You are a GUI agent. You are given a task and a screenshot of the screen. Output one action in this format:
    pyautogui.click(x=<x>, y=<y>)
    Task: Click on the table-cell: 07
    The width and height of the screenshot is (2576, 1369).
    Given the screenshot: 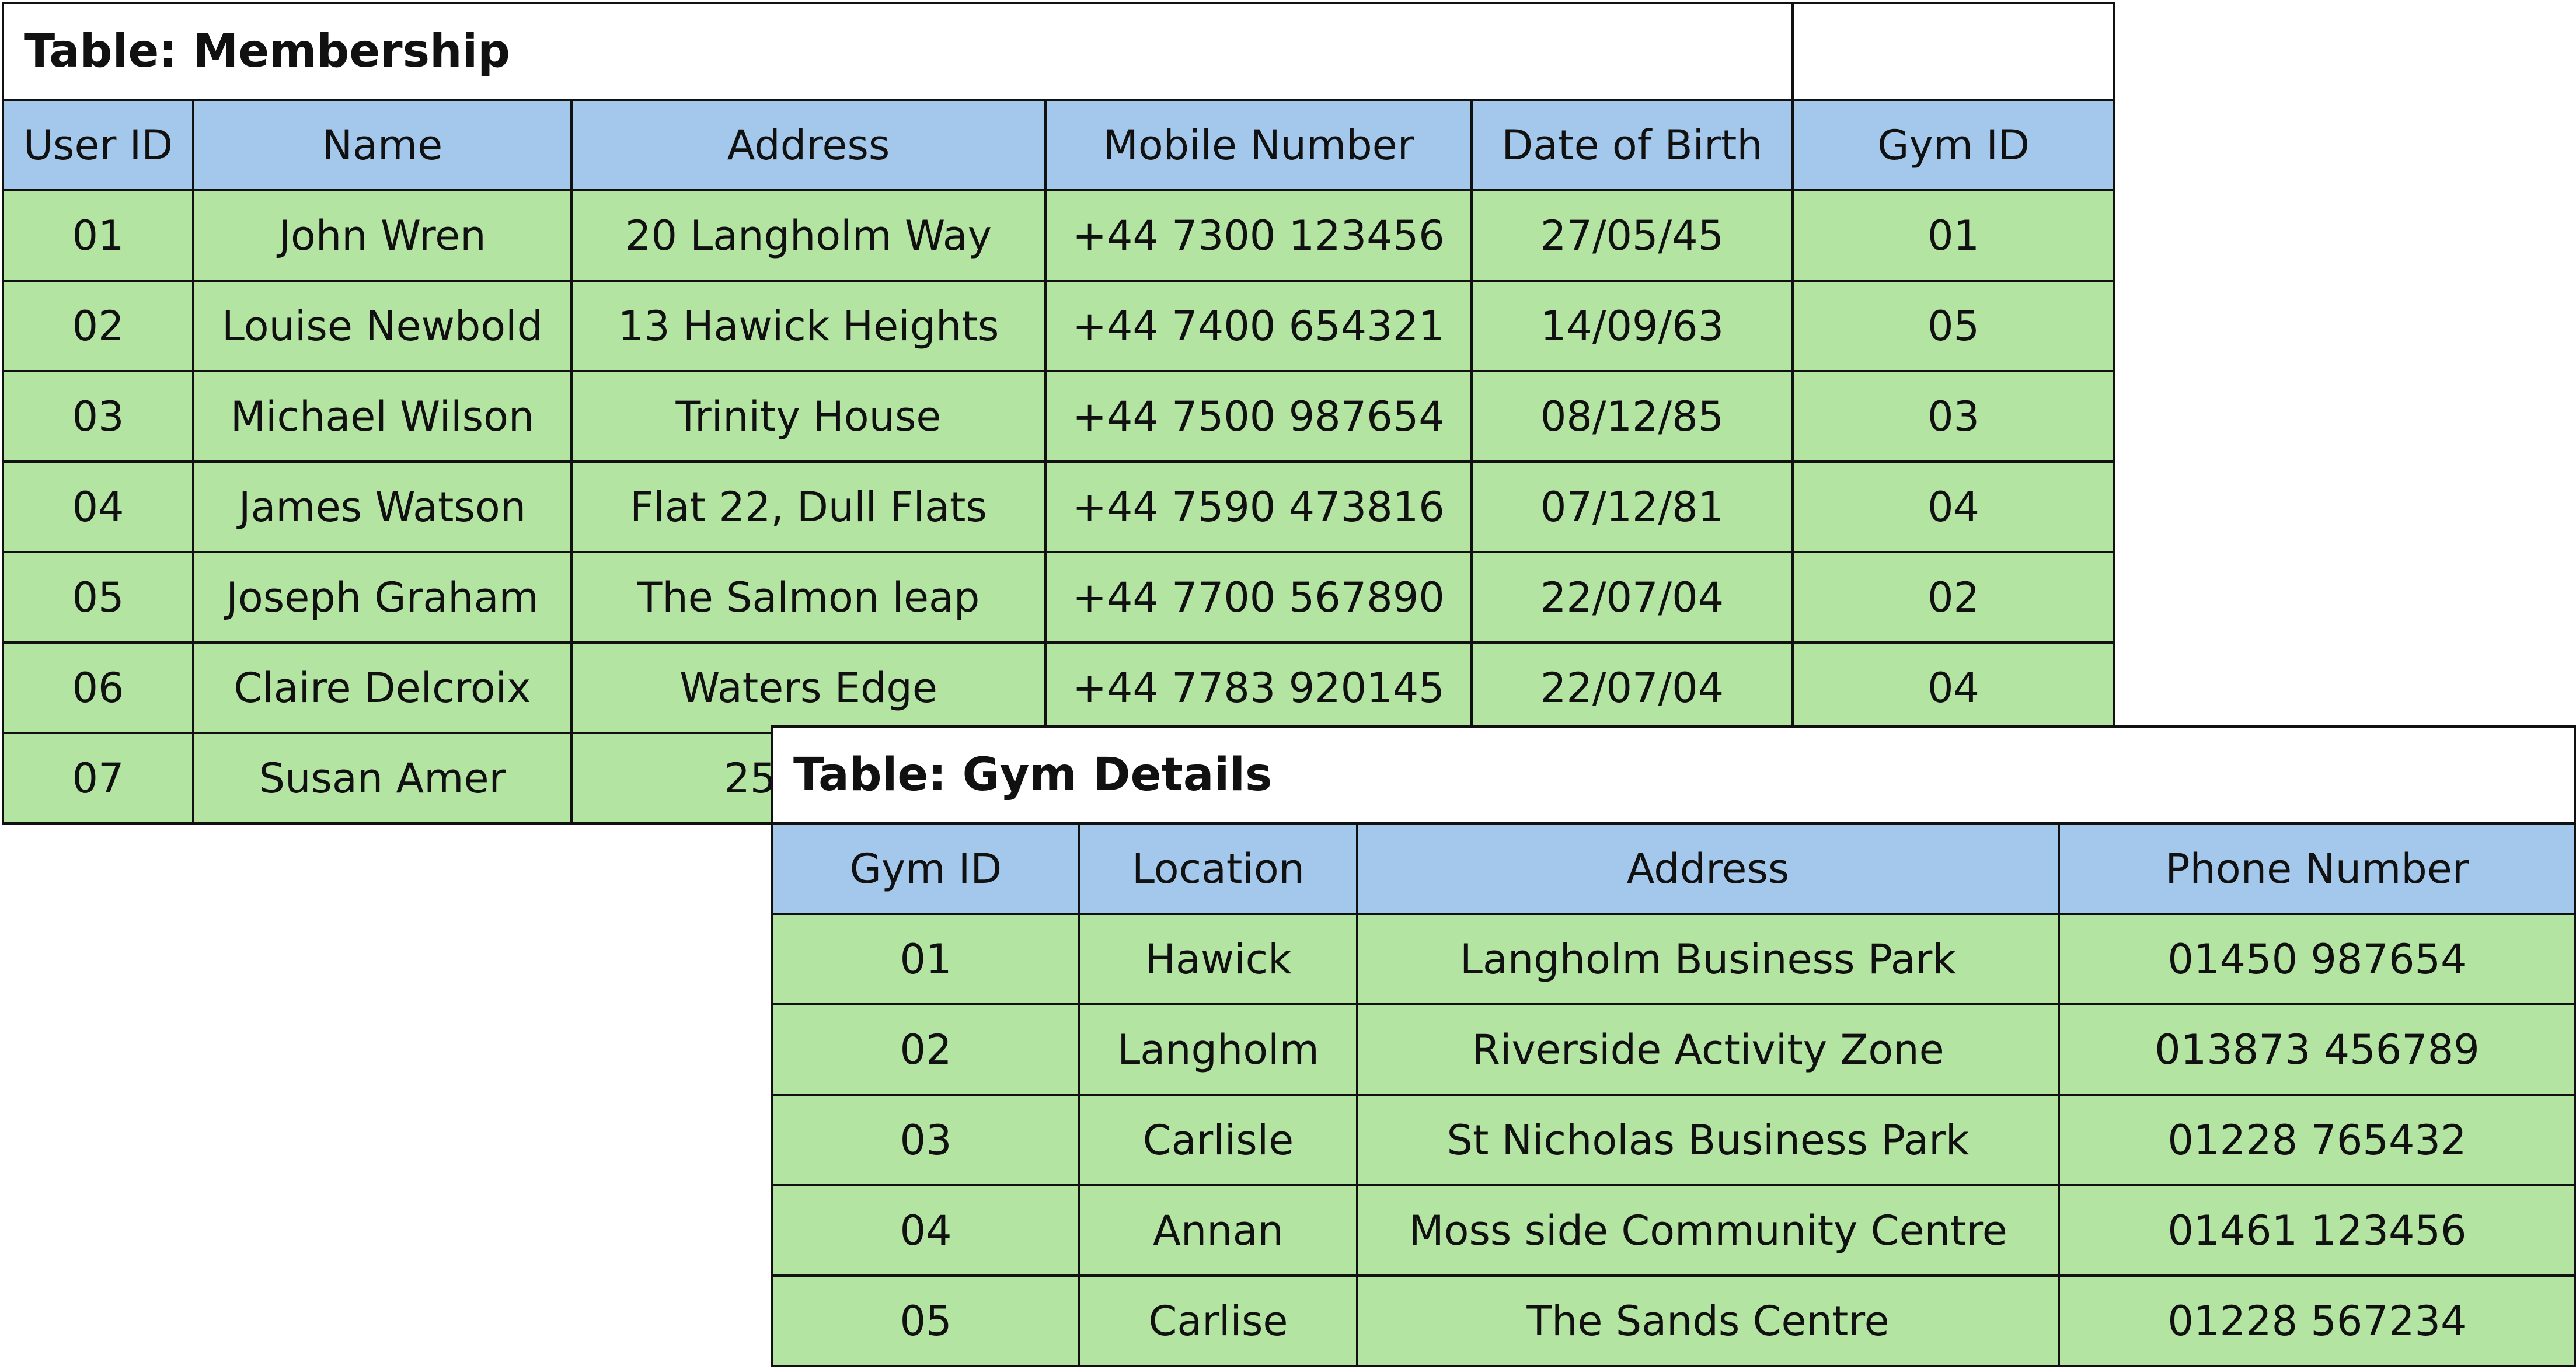 What is the action you would take?
    pyautogui.click(x=98, y=778)
    